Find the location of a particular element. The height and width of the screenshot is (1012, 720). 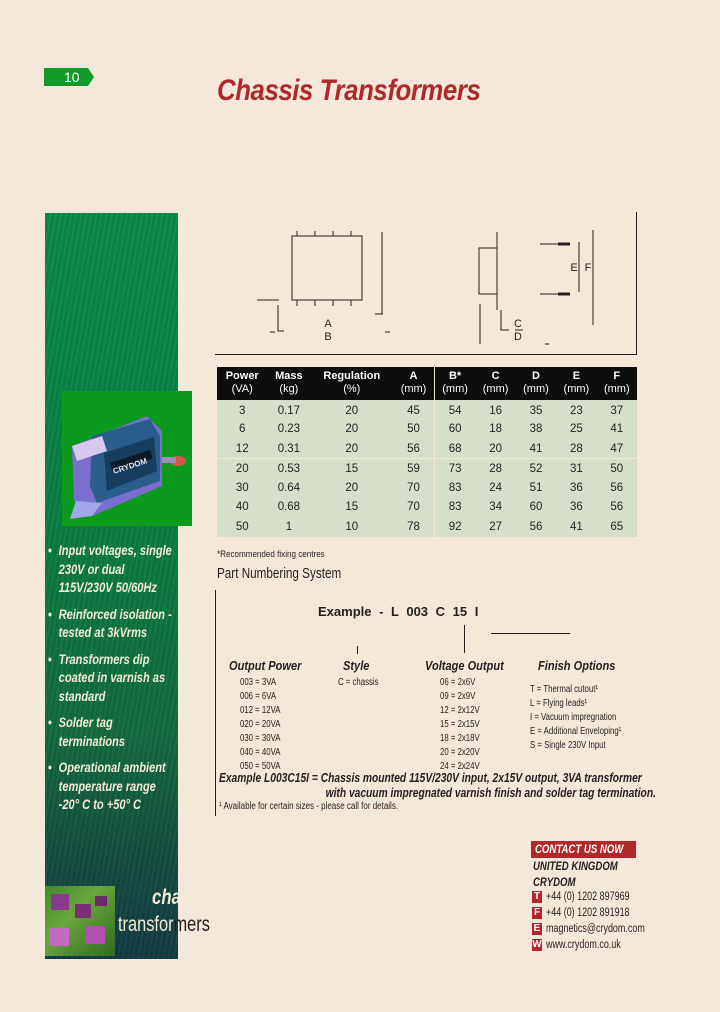

dimension-diagram: A B C D E F is located at coordinates (425, 287).